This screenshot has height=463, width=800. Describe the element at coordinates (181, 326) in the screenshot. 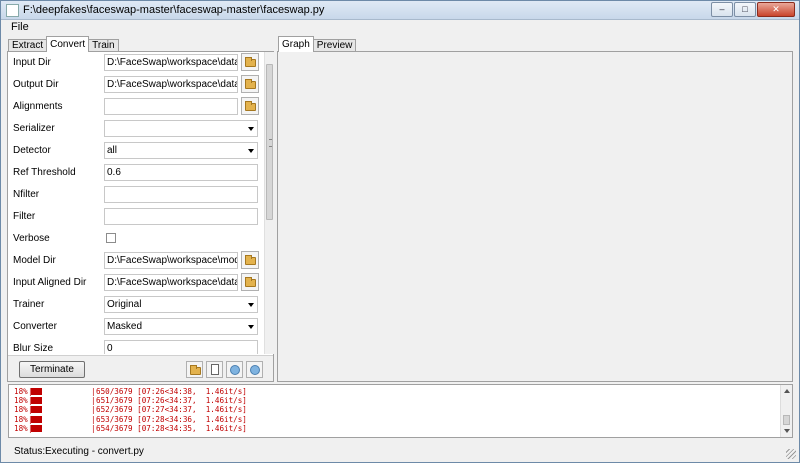

I see `converter-select: Masked` at that location.